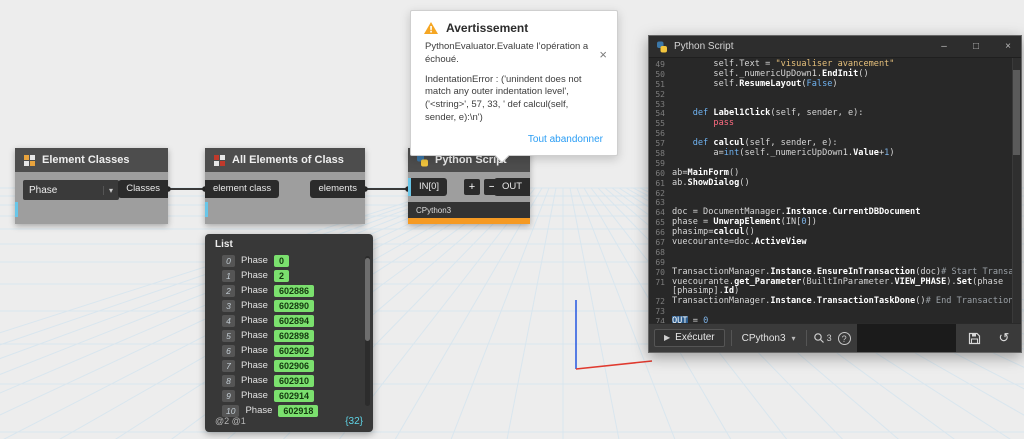 The image size is (1024, 439). Describe the element at coordinates (293, 380) in the screenshot. I see `element-id-badge: 602910` at that location.